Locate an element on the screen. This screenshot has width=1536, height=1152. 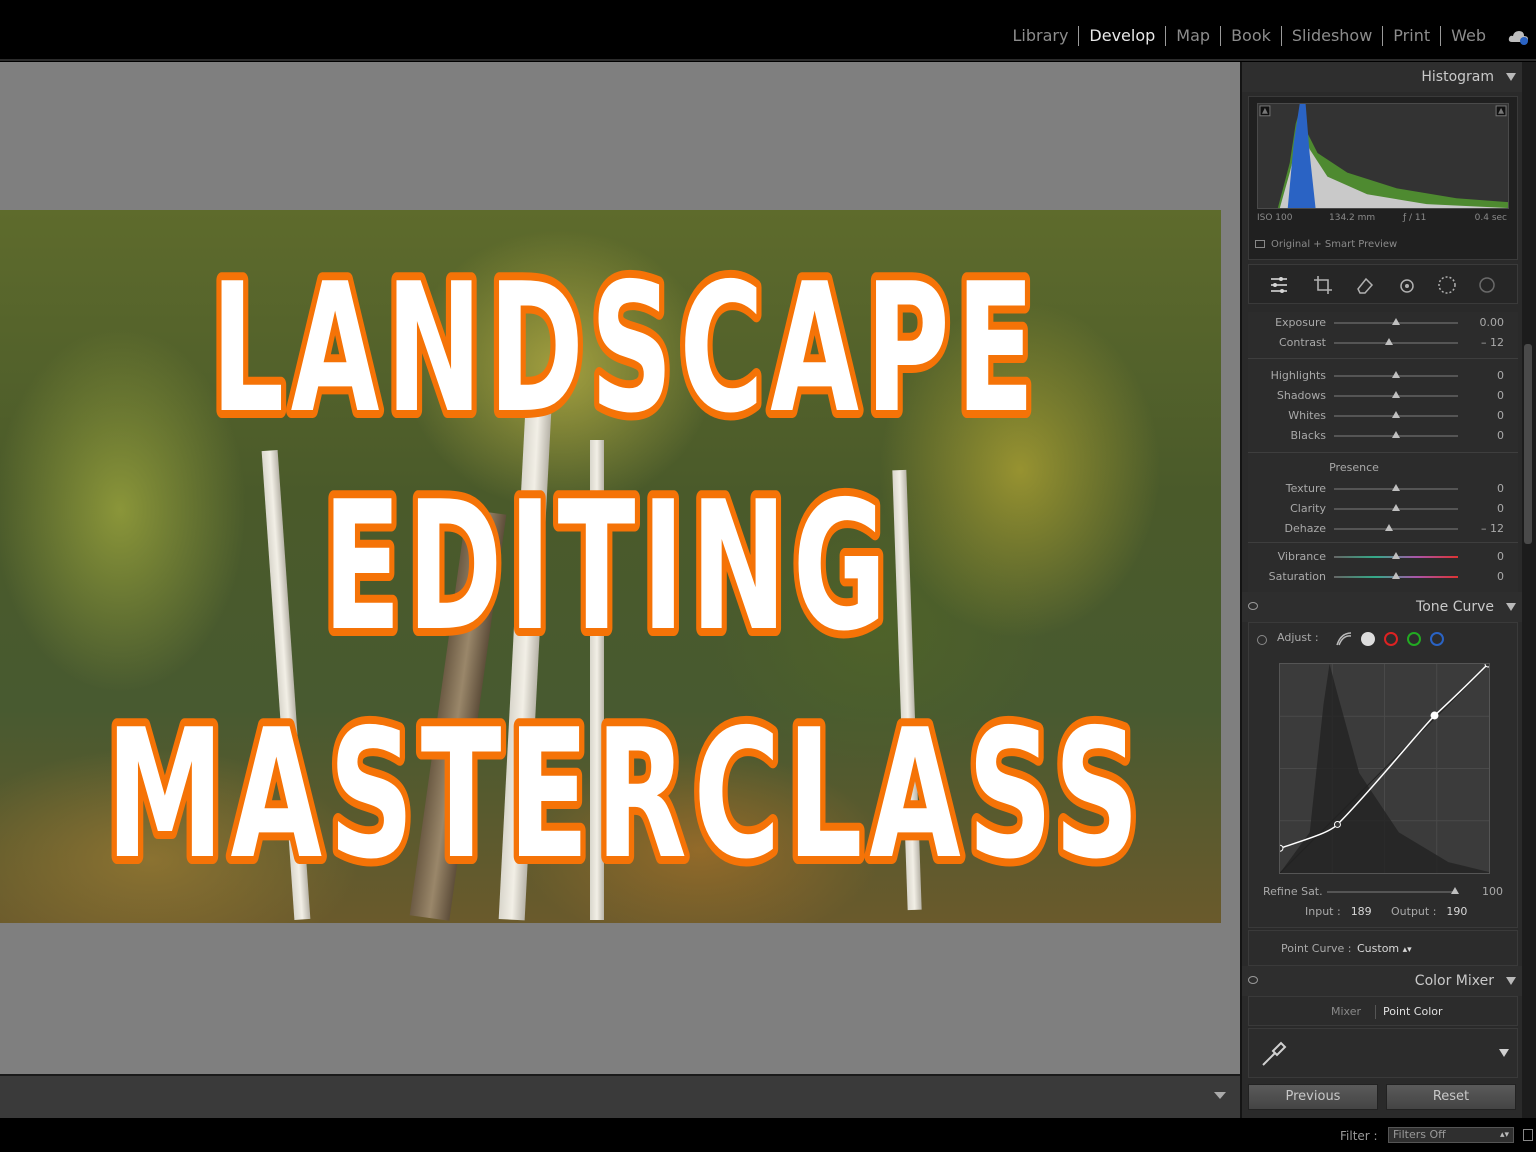
slider-vibrance: Vibrance 0 is located at coordinates (1383, 557).